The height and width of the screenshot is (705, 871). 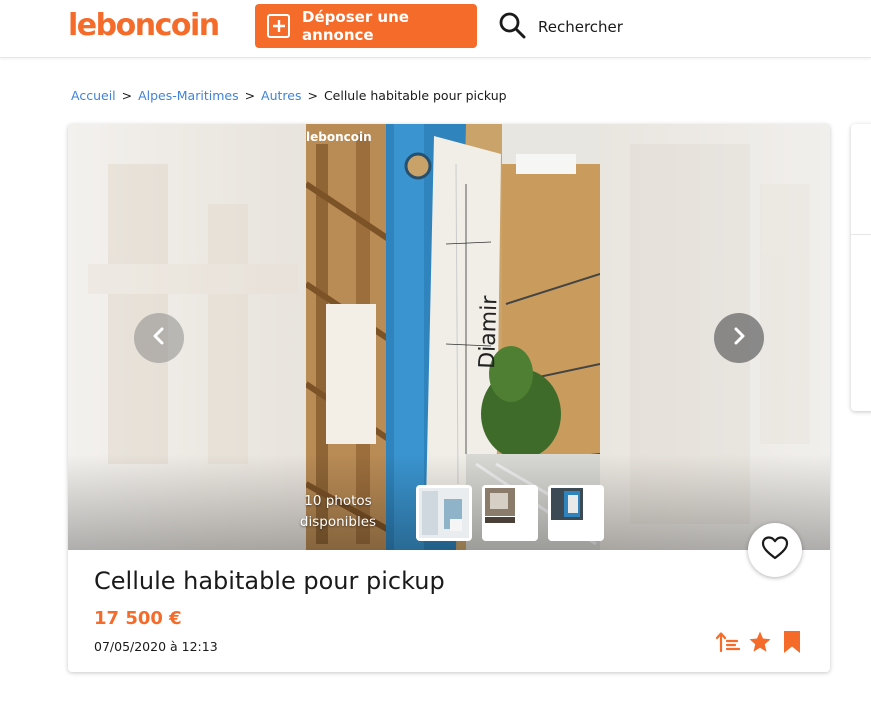 What do you see at coordinates (338, 522) in the screenshot?
I see `photos-count-label: disponibles` at bounding box center [338, 522].